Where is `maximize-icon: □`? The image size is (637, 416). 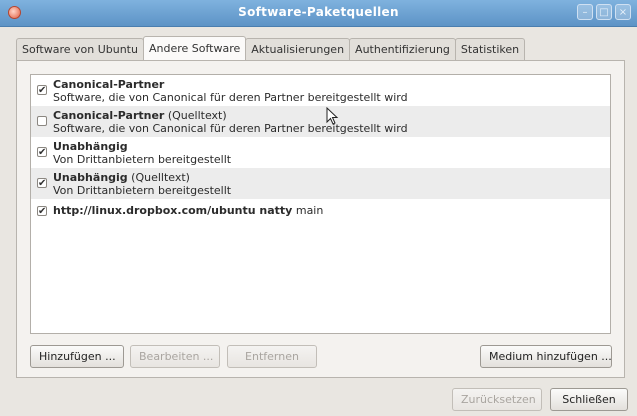 maximize-icon: □ is located at coordinates (604, 12).